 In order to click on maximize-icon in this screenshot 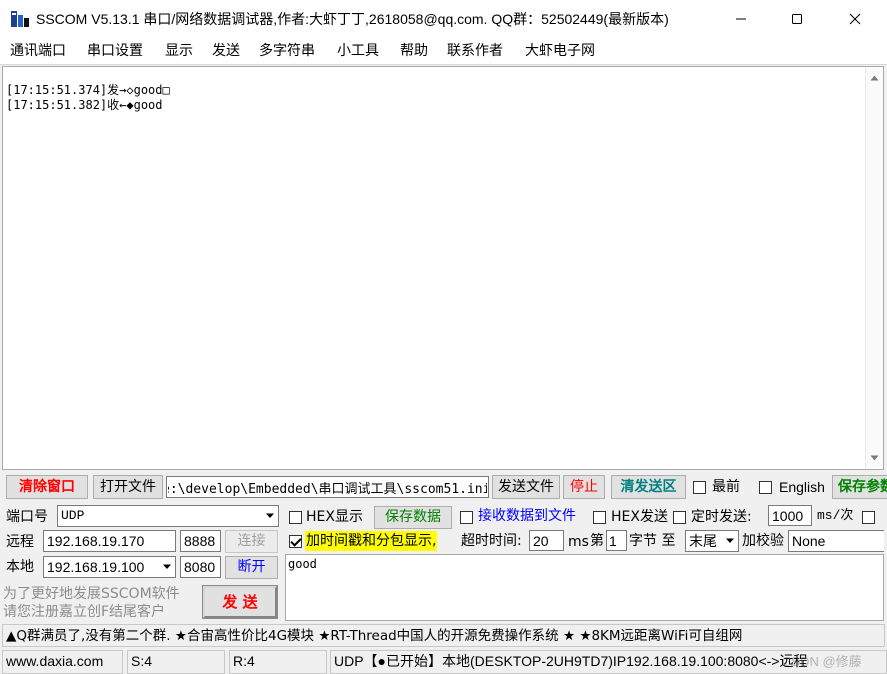, I will do `click(797, 19)`.